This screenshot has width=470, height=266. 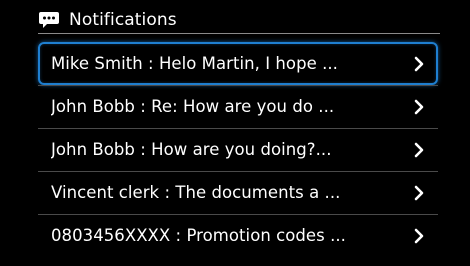 What do you see at coordinates (239, 33) in the screenshot?
I see `header-divider` at bounding box center [239, 33].